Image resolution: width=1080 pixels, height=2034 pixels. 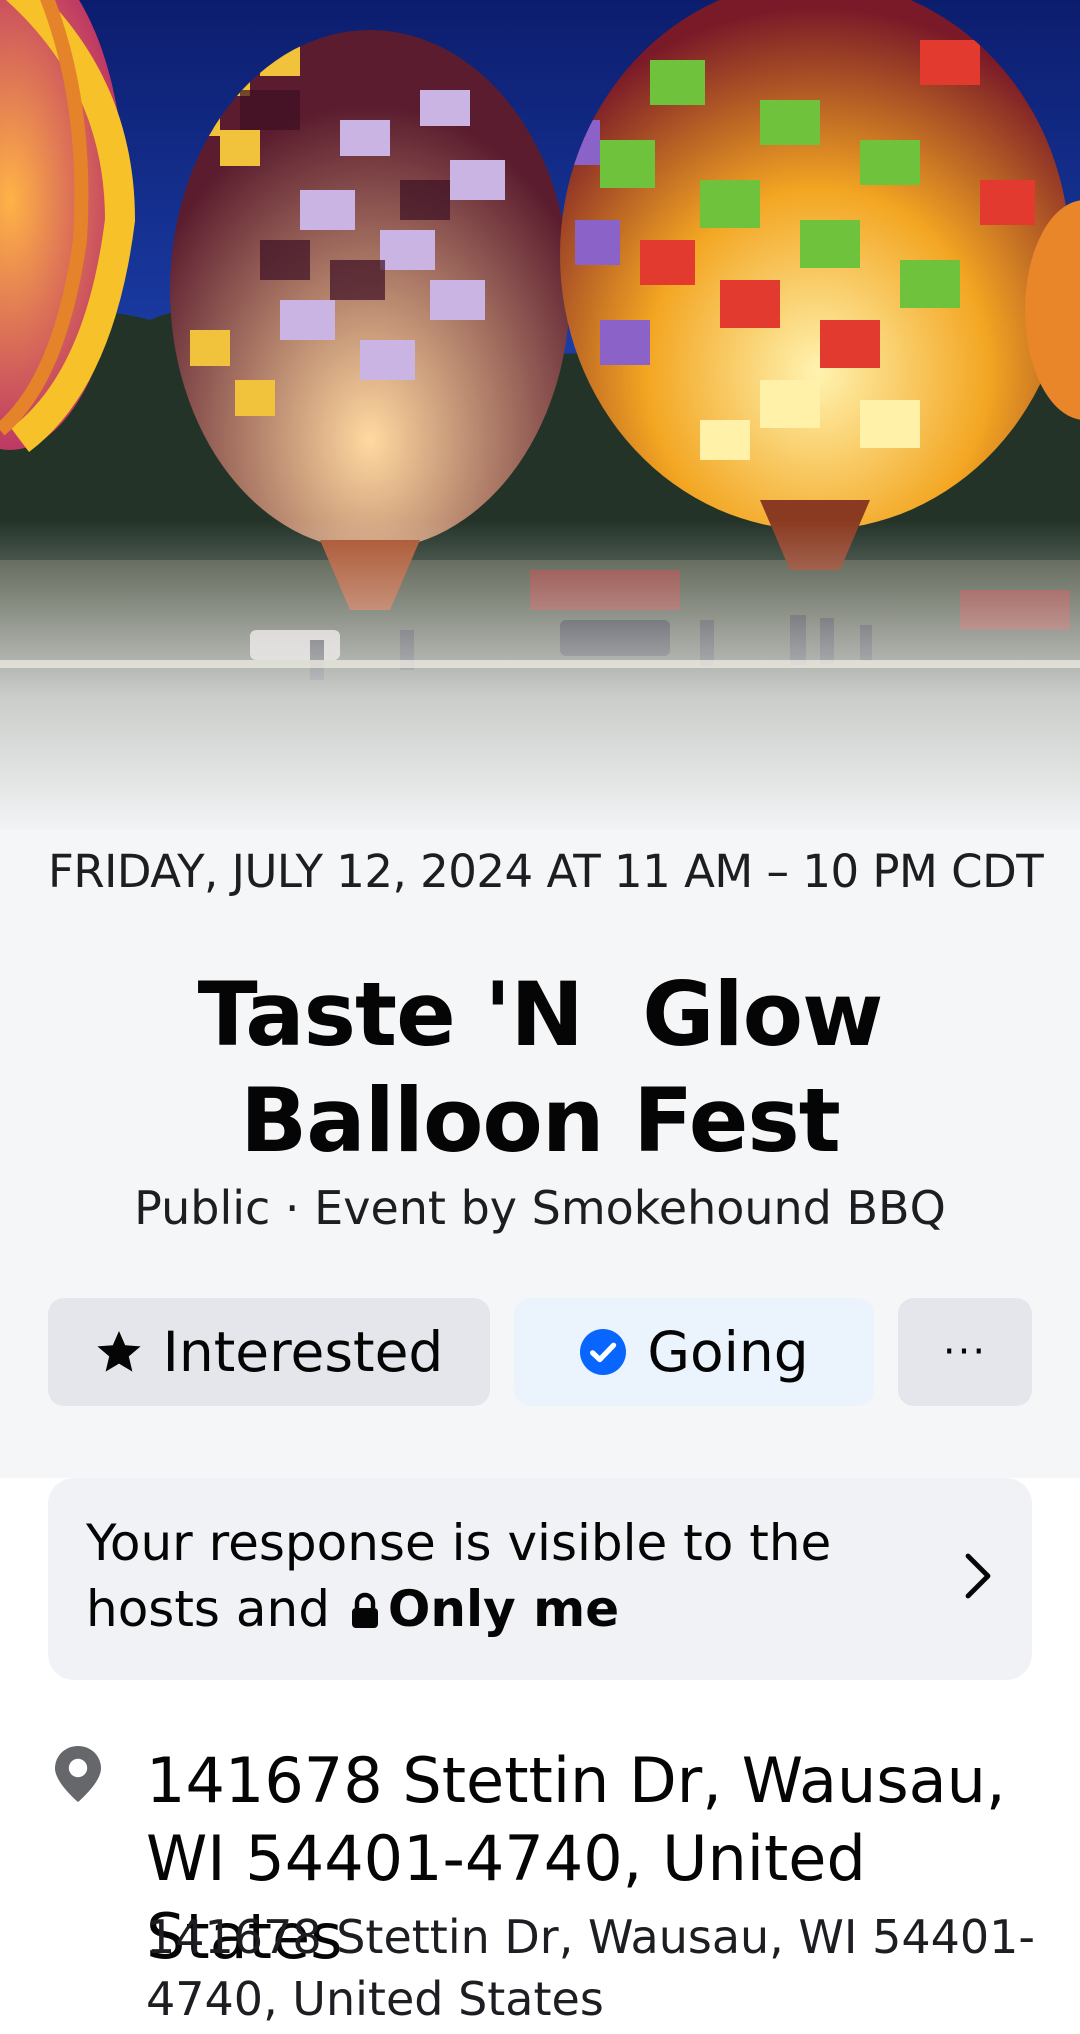 I want to click on event-title: Taste 'N Glow Balloon Fest, so click(x=555, y=1067).